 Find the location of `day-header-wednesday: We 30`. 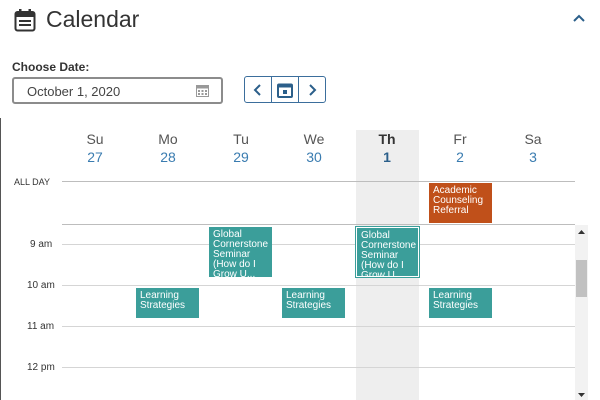

day-header-wednesday: We 30 is located at coordinates (314, 149).